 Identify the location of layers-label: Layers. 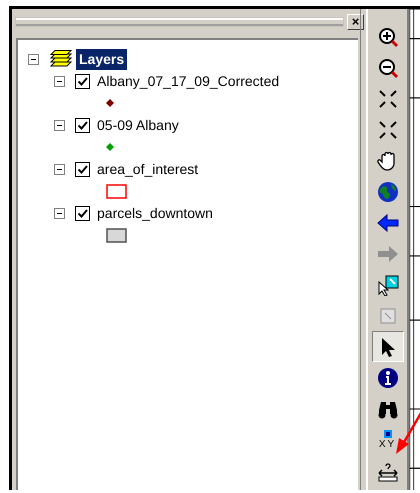
(102, 59).